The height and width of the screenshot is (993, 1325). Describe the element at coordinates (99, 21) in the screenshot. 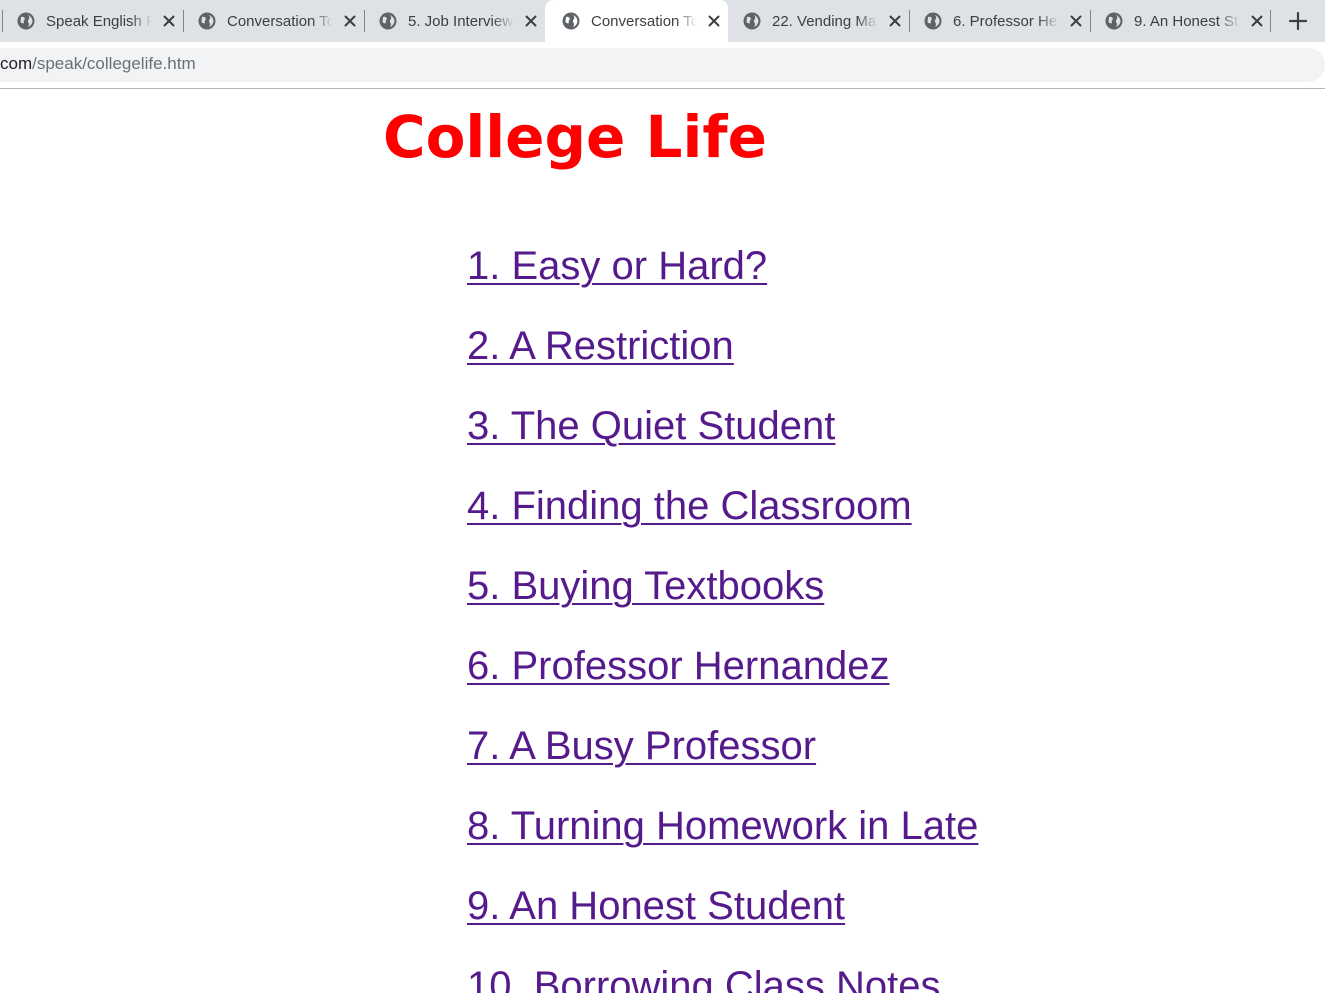

I see `tab-title: Speak English Fun` at that location.